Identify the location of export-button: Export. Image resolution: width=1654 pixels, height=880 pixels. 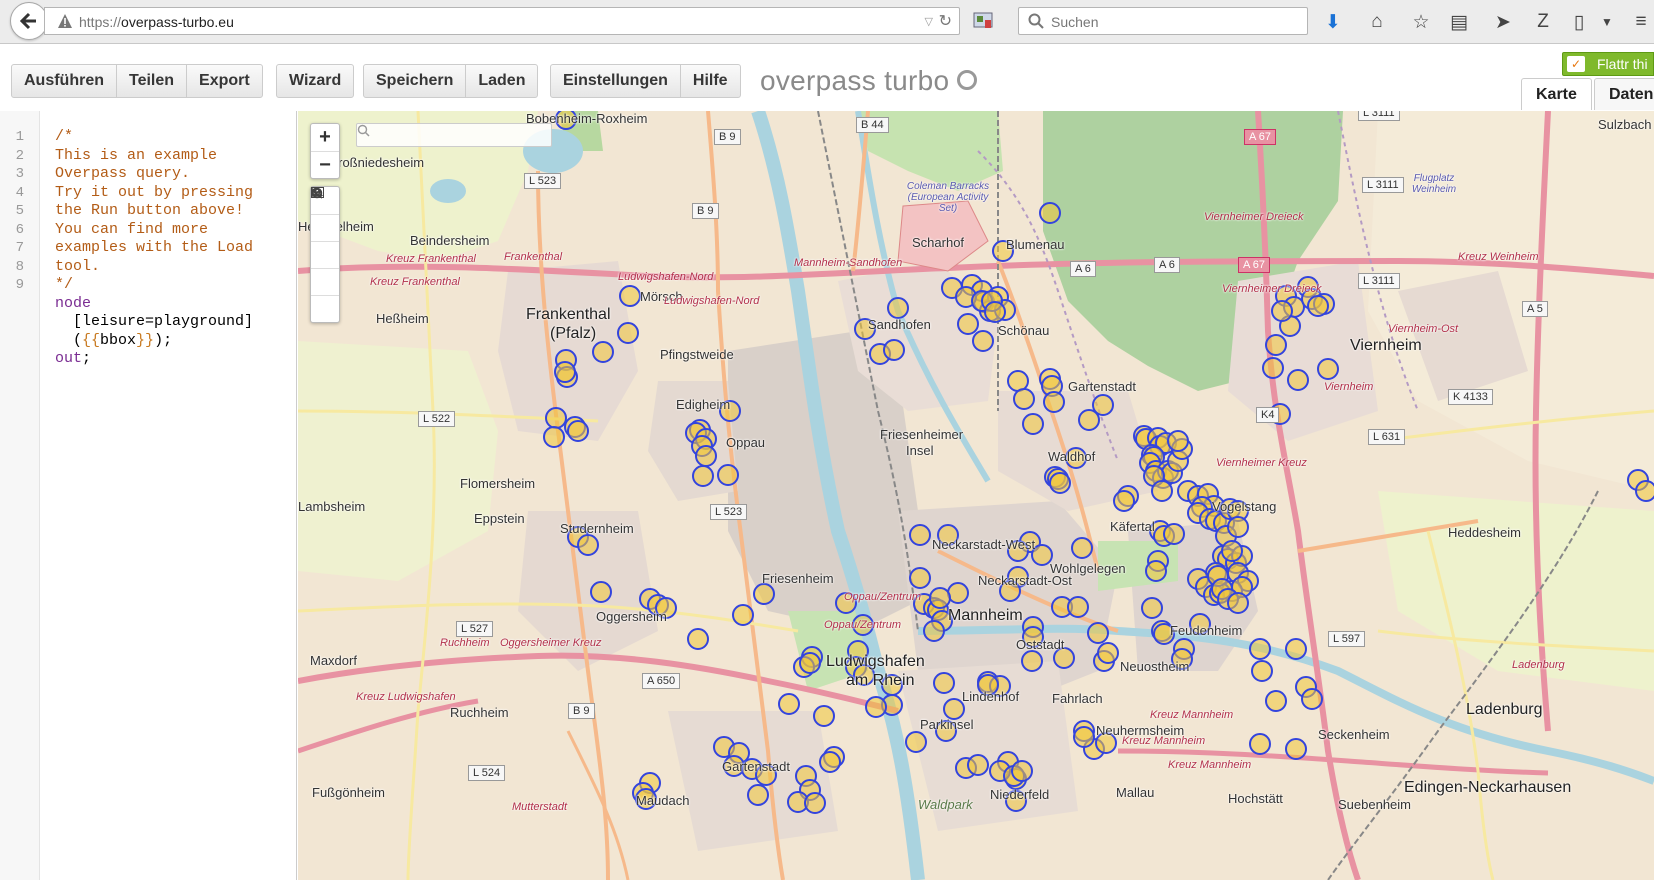
(224, 81).